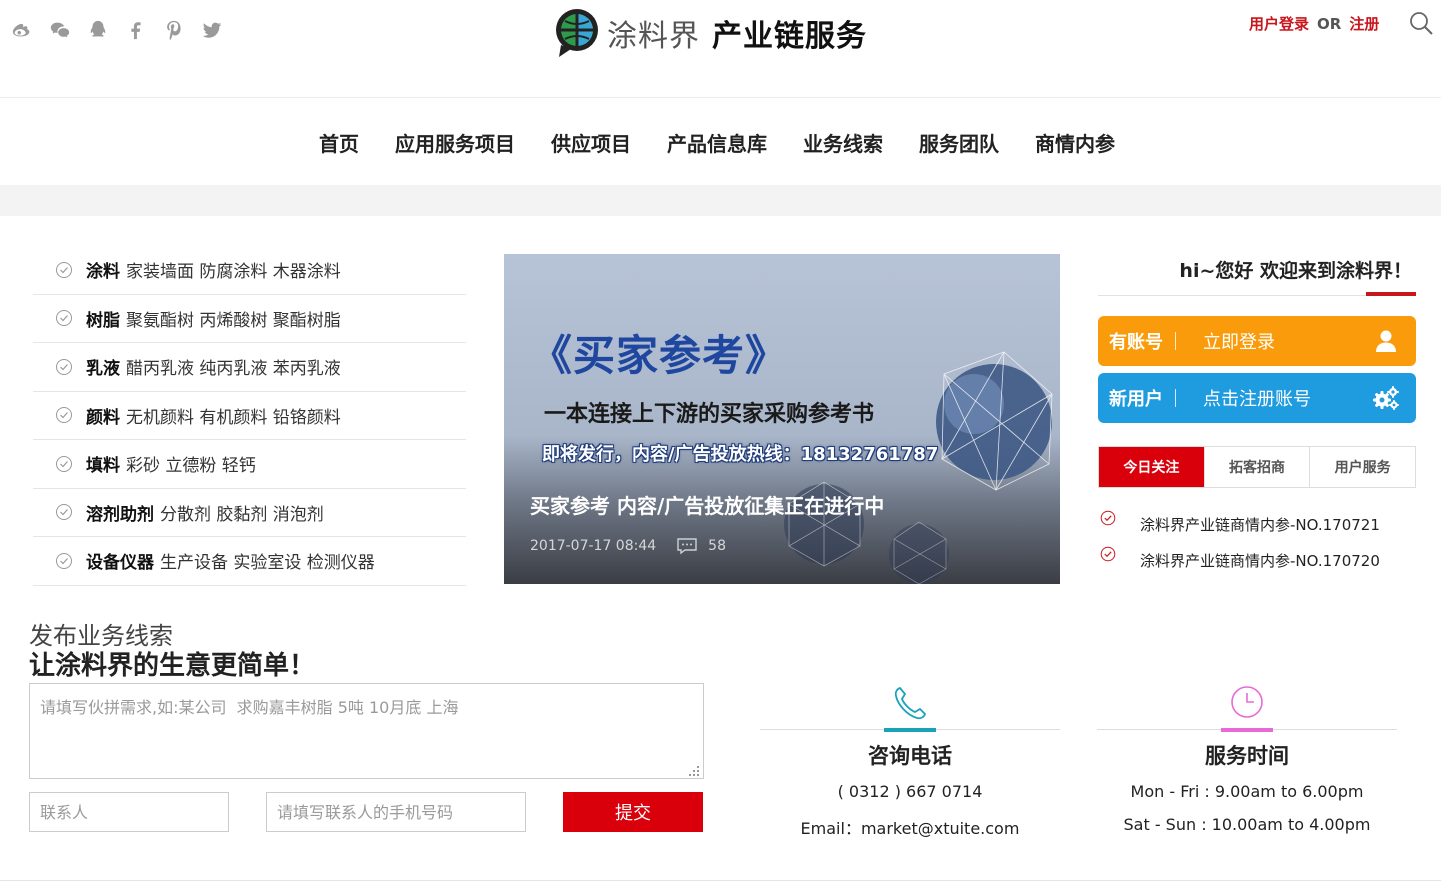 Image resolution: width=1441 pixels, height=884 pixels. Describe the element at coordinates (136, 30) in the screenshot. I see `facebook-icon` at that location.